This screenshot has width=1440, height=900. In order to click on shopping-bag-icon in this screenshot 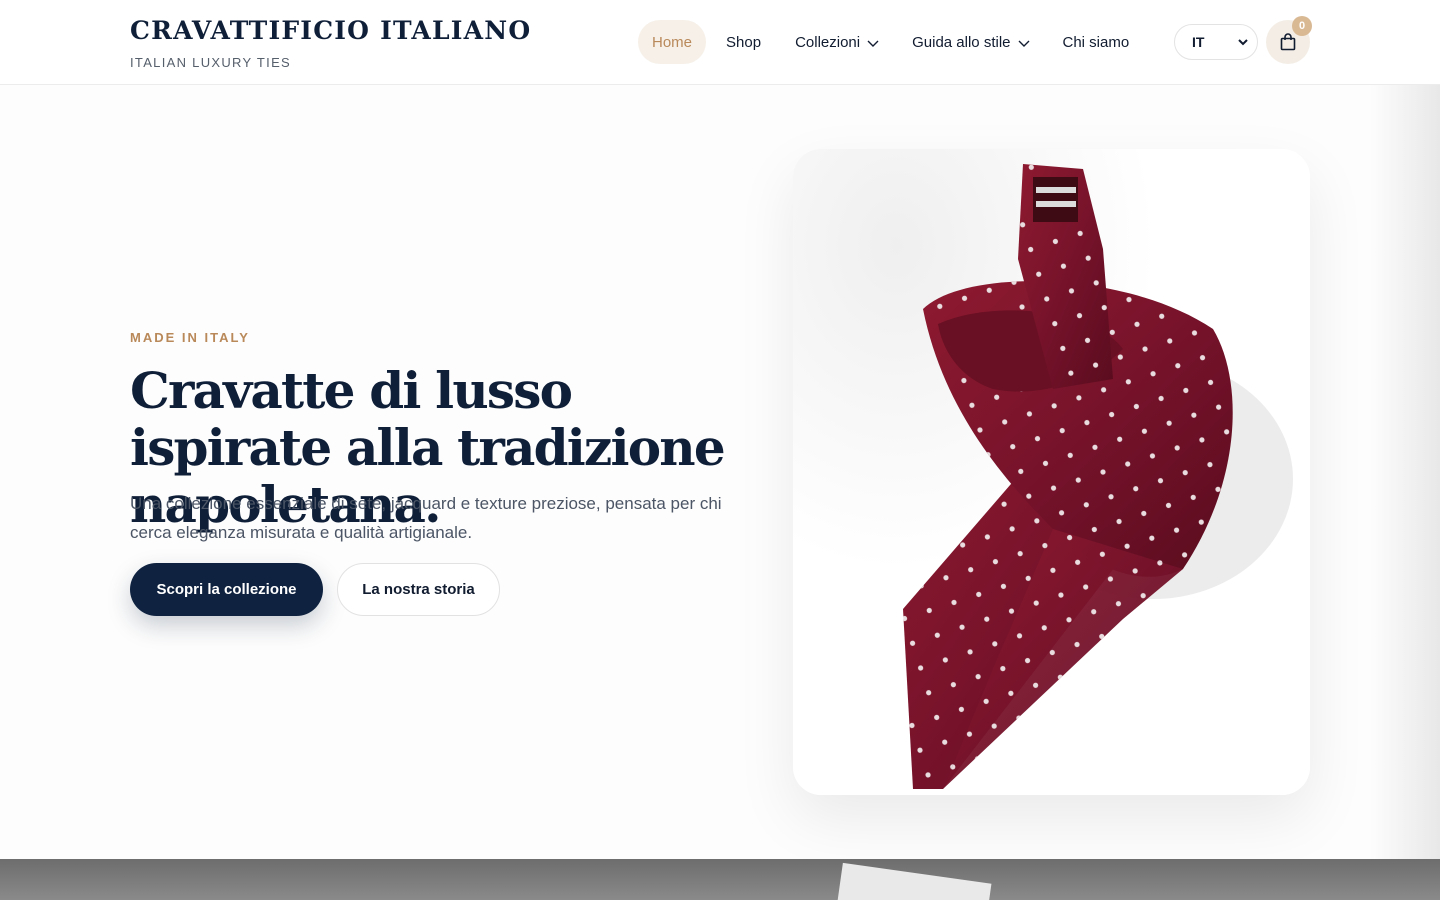, I will do `click(1288, 42)`.